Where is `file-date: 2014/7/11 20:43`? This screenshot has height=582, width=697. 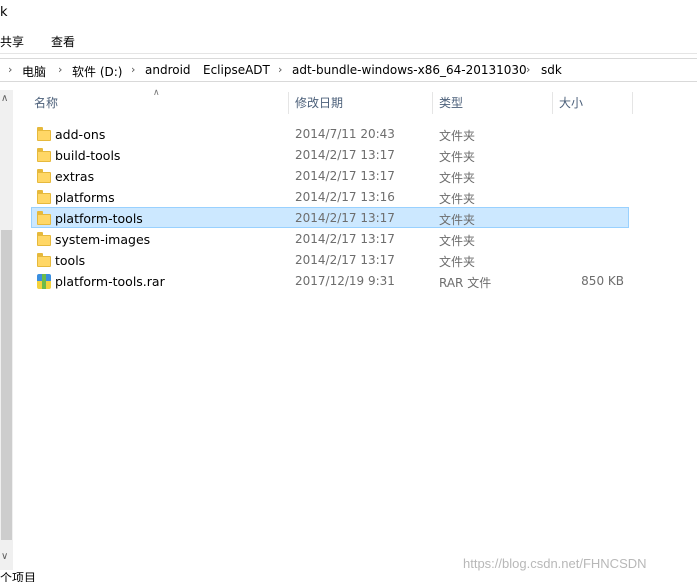
file-date: 2014/7/11 20:43 is located at coordinates (345, 134).